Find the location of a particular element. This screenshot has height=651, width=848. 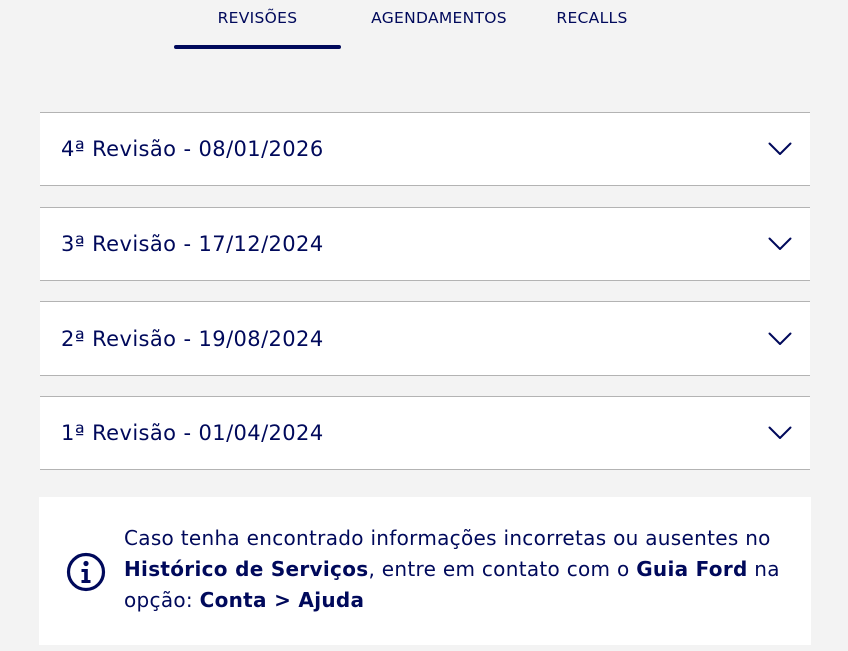

notice-highlight-historico: Histórico de Serviços is located at coordinates (246, 569).